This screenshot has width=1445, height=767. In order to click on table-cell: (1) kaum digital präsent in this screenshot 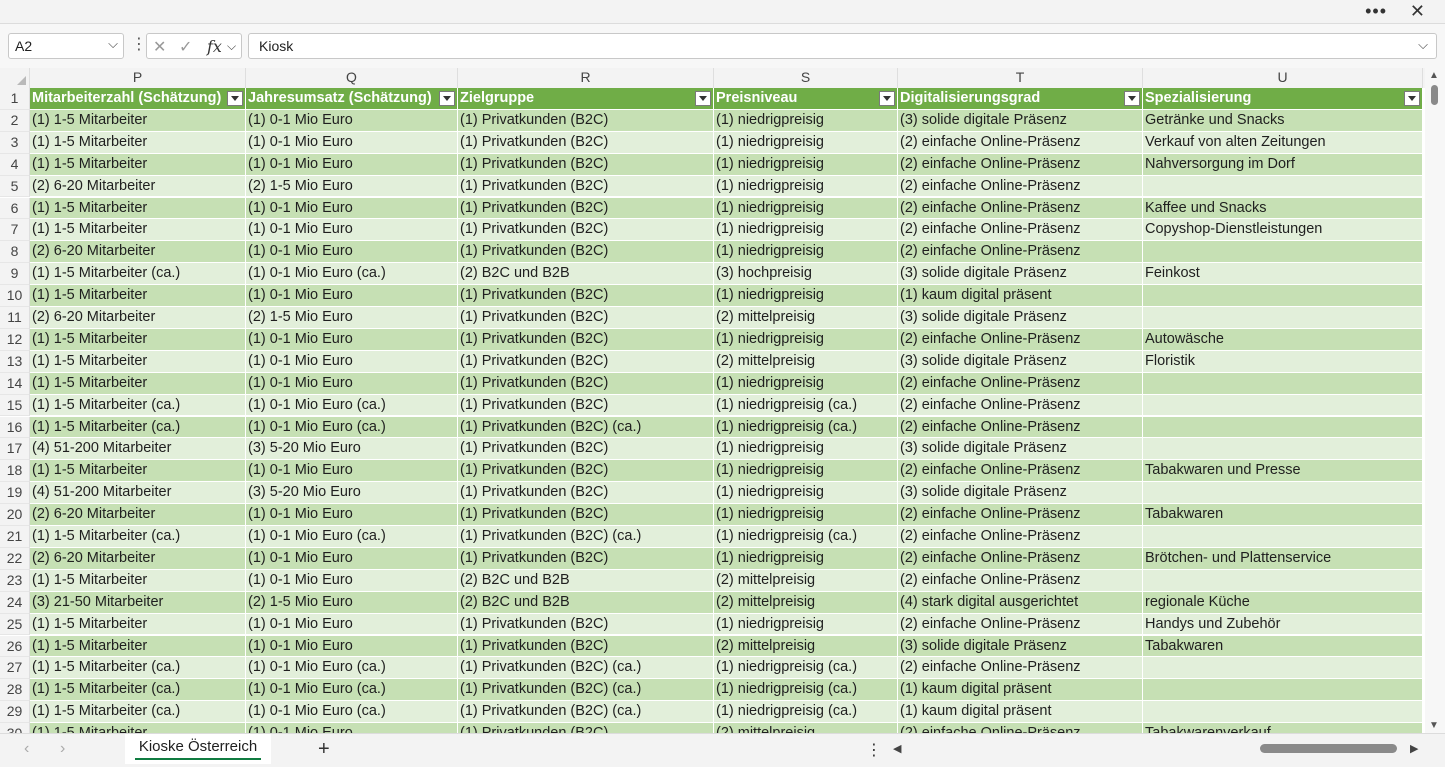, I will do `click(1020, 712)`.